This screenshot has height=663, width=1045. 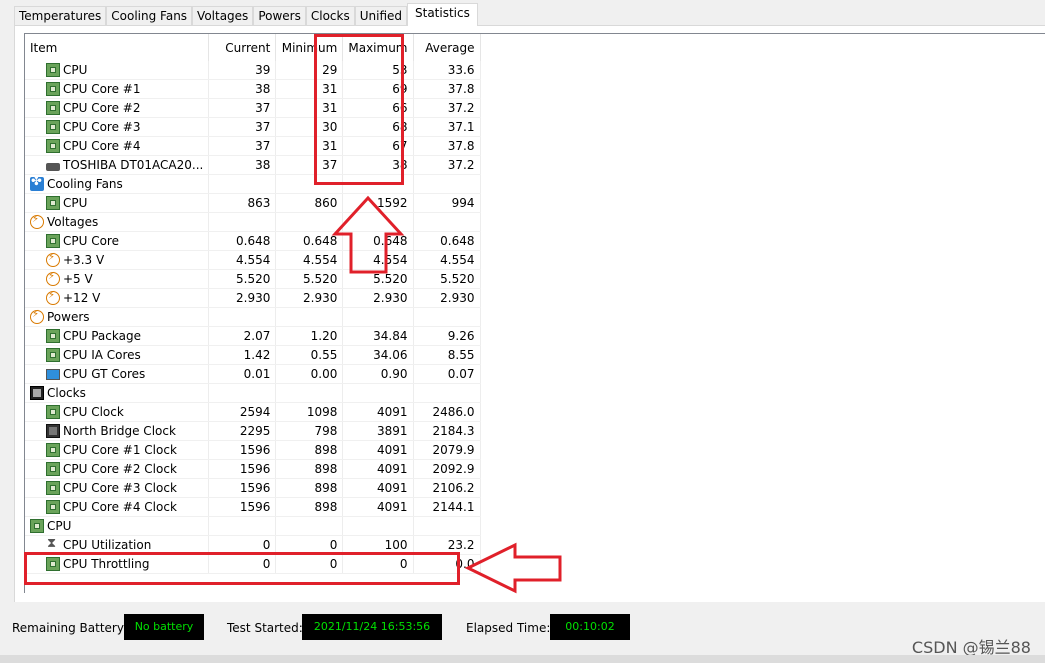 I want to click on item-cell-content: CPU Throttling, so click(x=114, y=564).